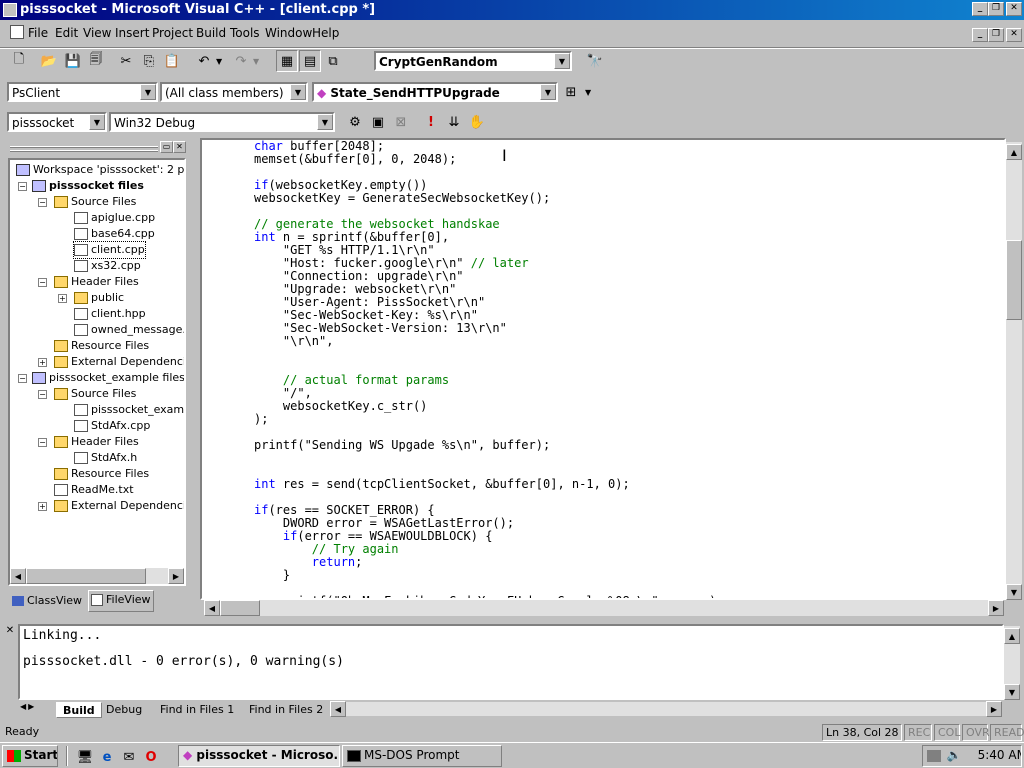 The width and height of the screenshot is (1024, 768). I want to click on tree-resource-files-2: Resource Files, so click(101, 474).